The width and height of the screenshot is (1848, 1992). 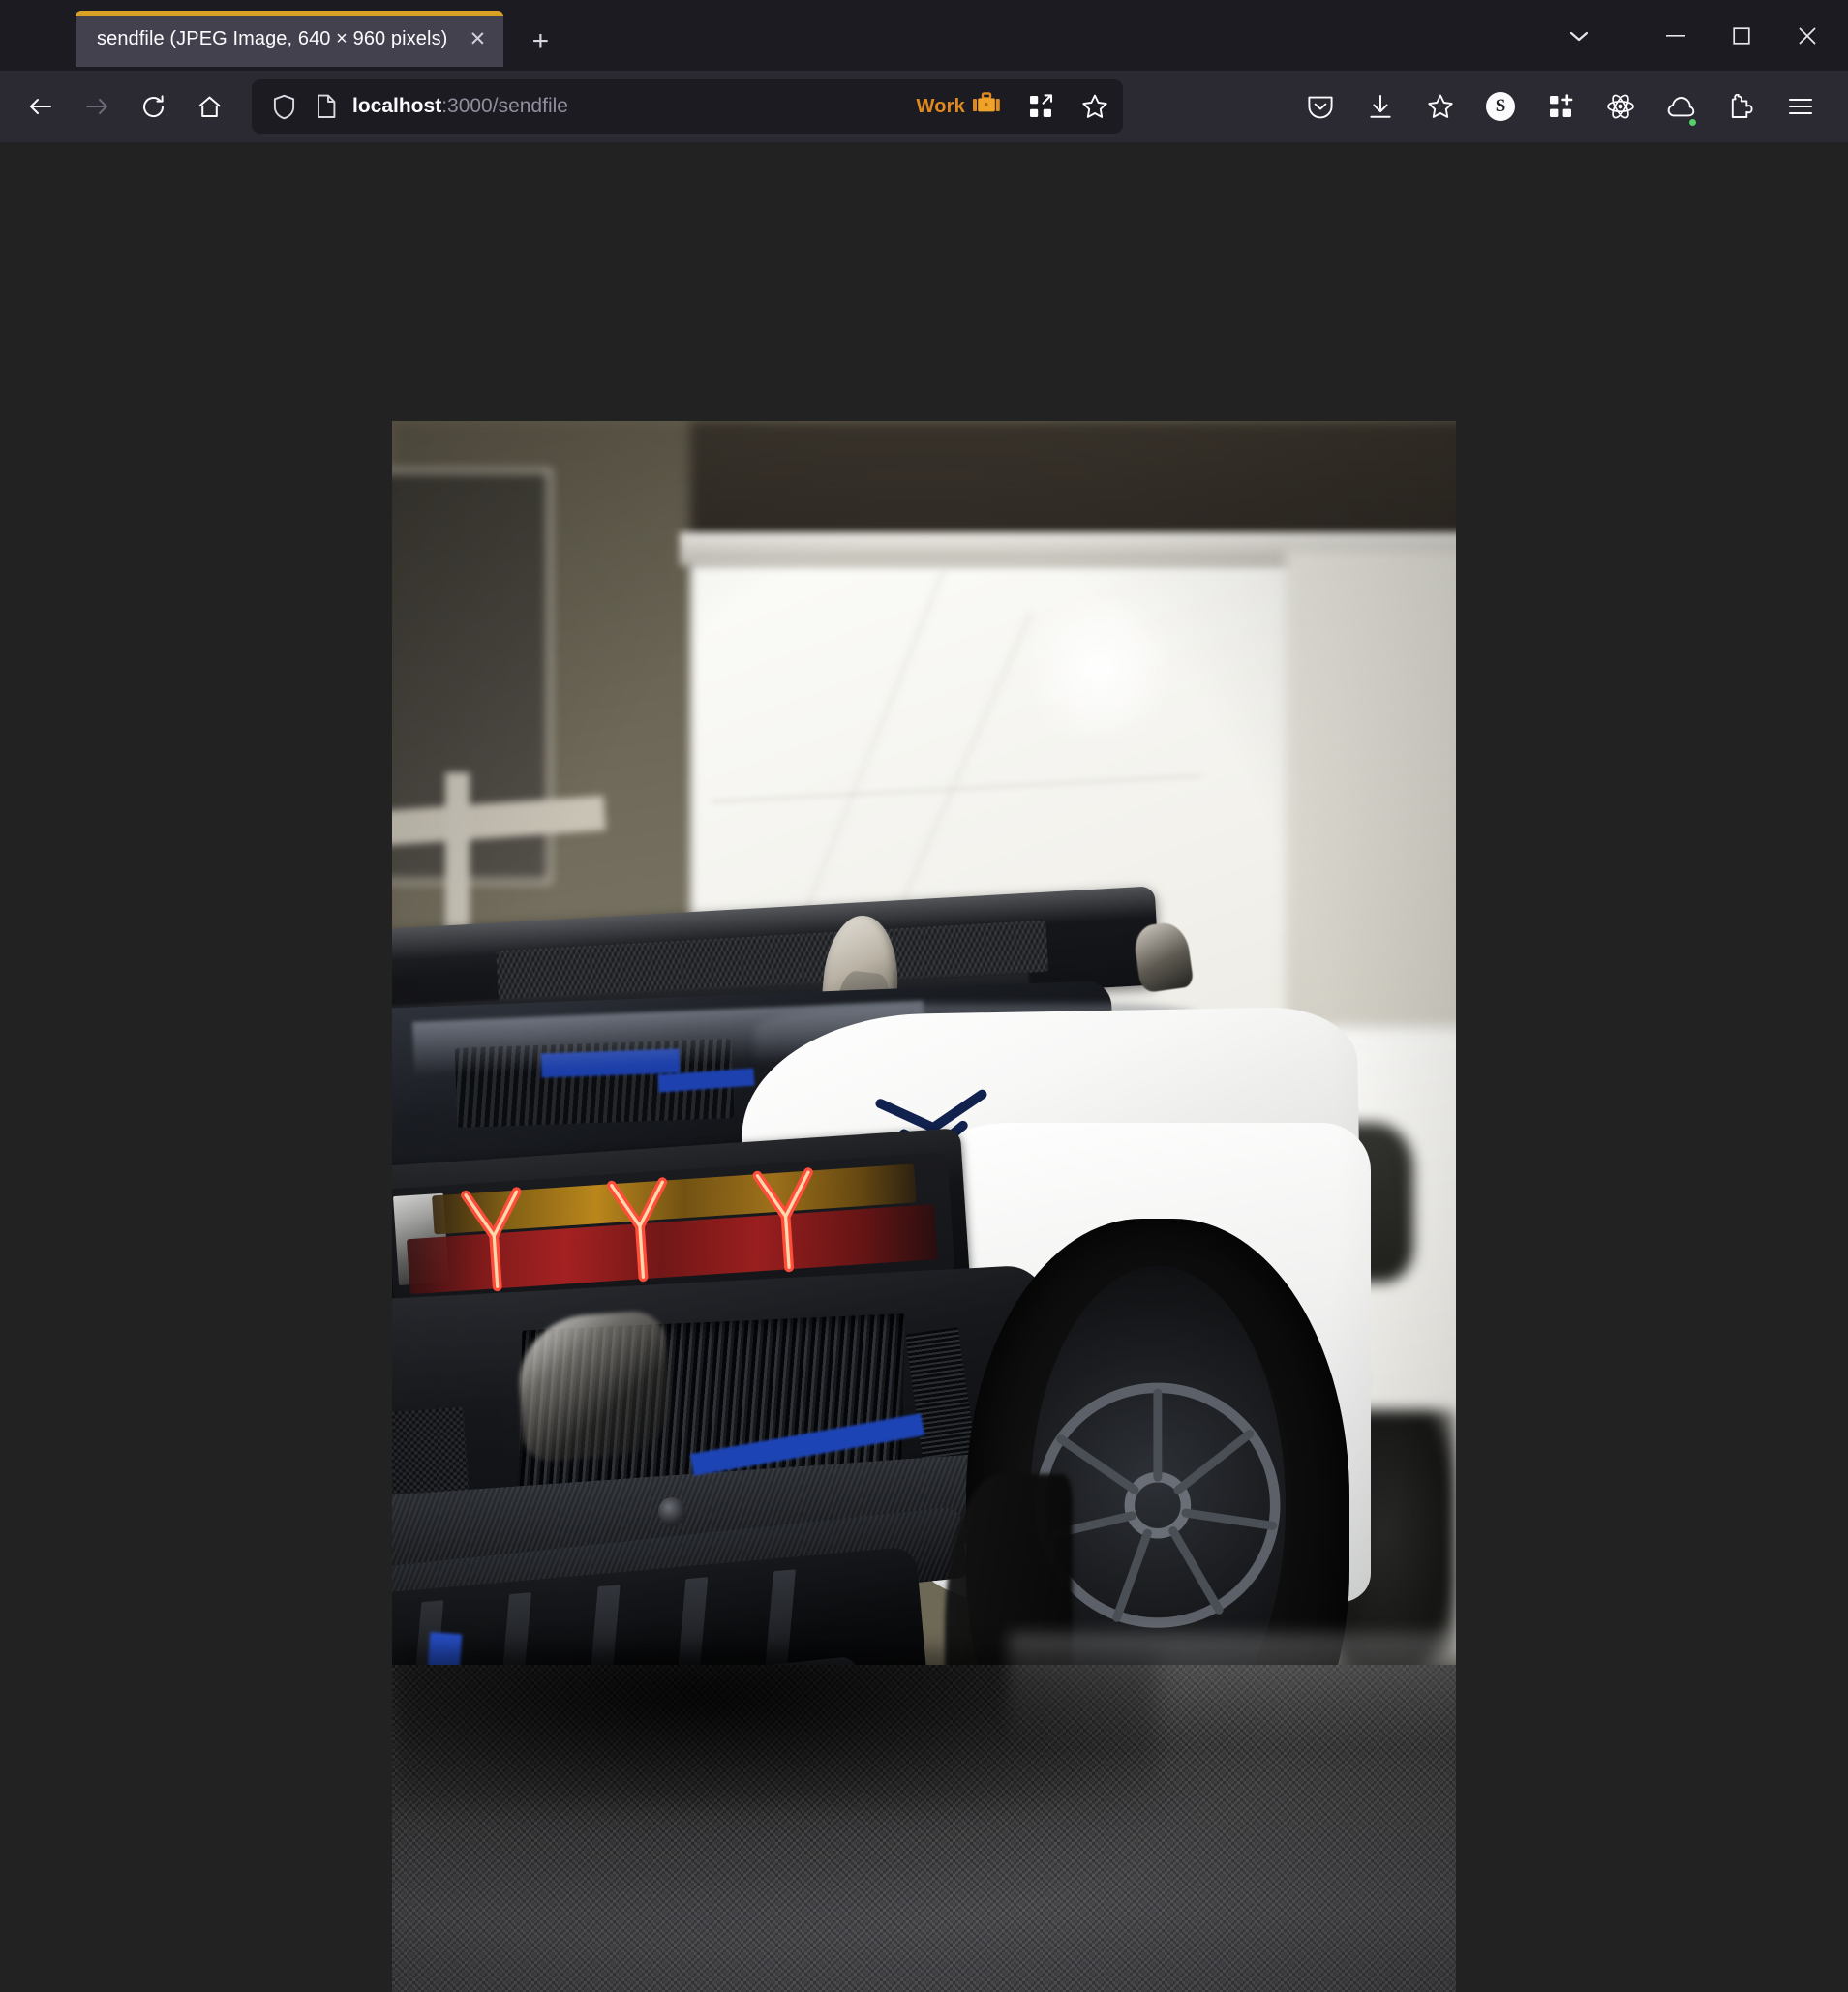 I want to click on extensions-puzzle-icon, so click(x=1740, y=106).